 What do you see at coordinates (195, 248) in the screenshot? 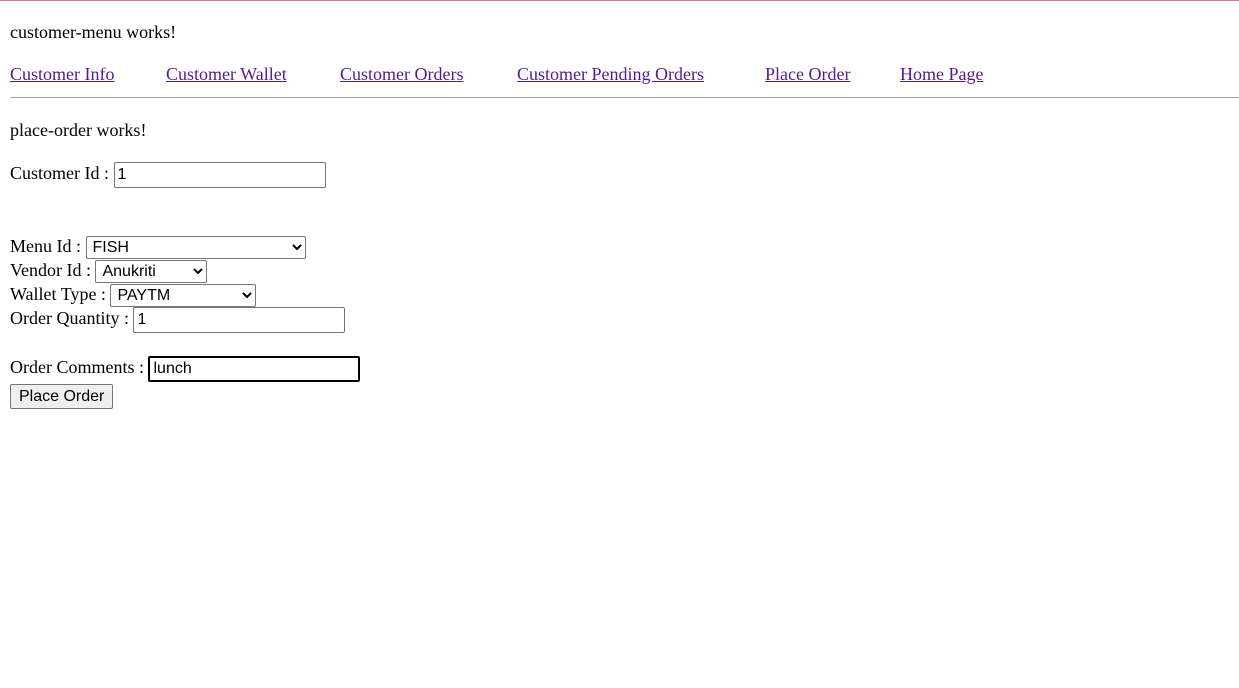
I see `menu-id-select: FISH` at bounding box center [195, 248].